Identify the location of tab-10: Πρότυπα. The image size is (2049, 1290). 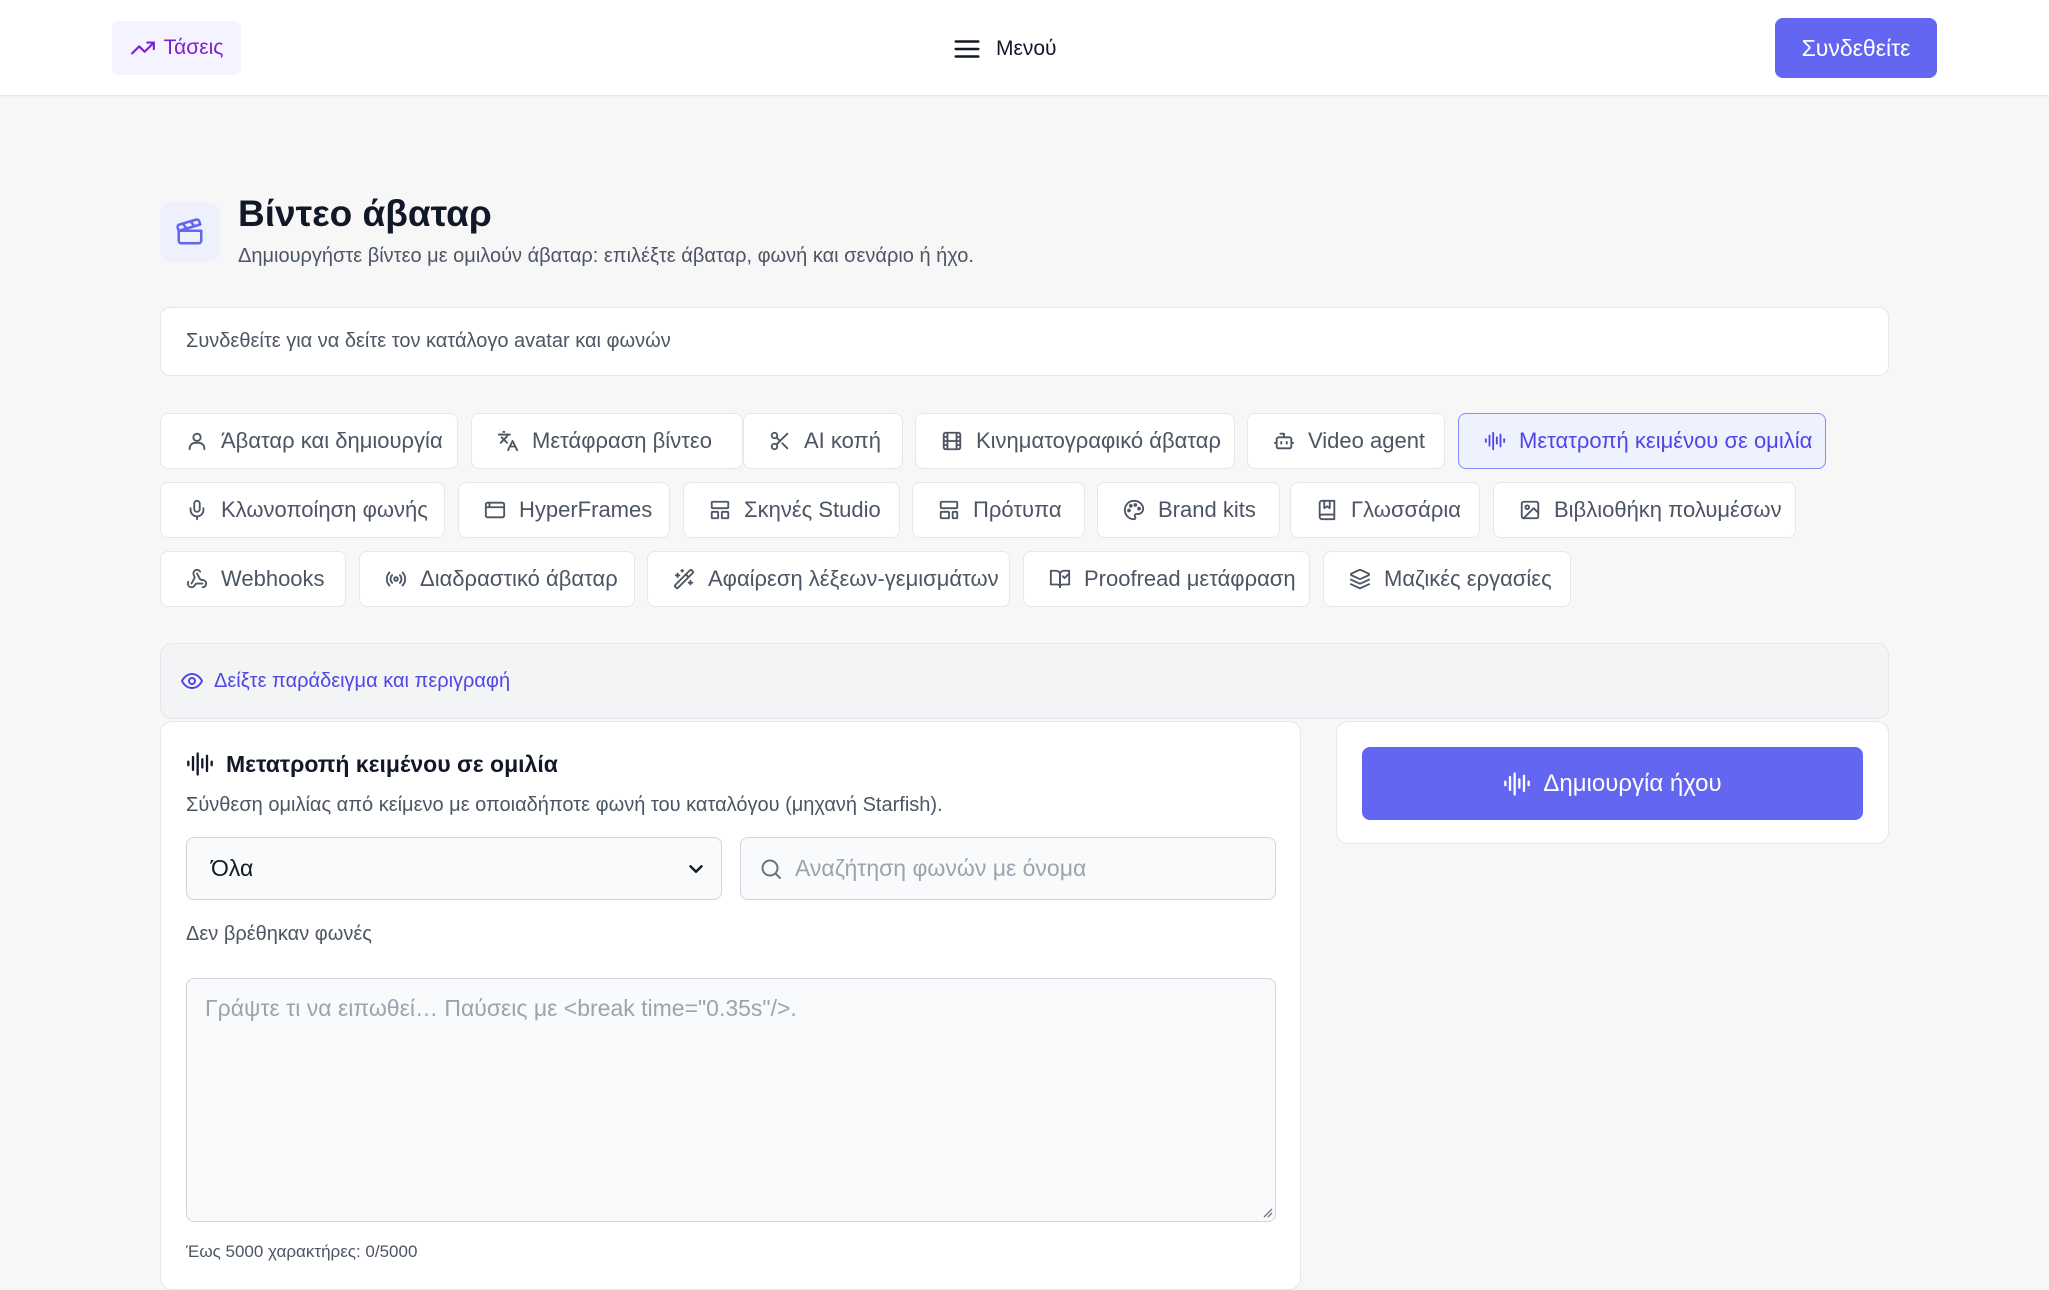
(998, 510).